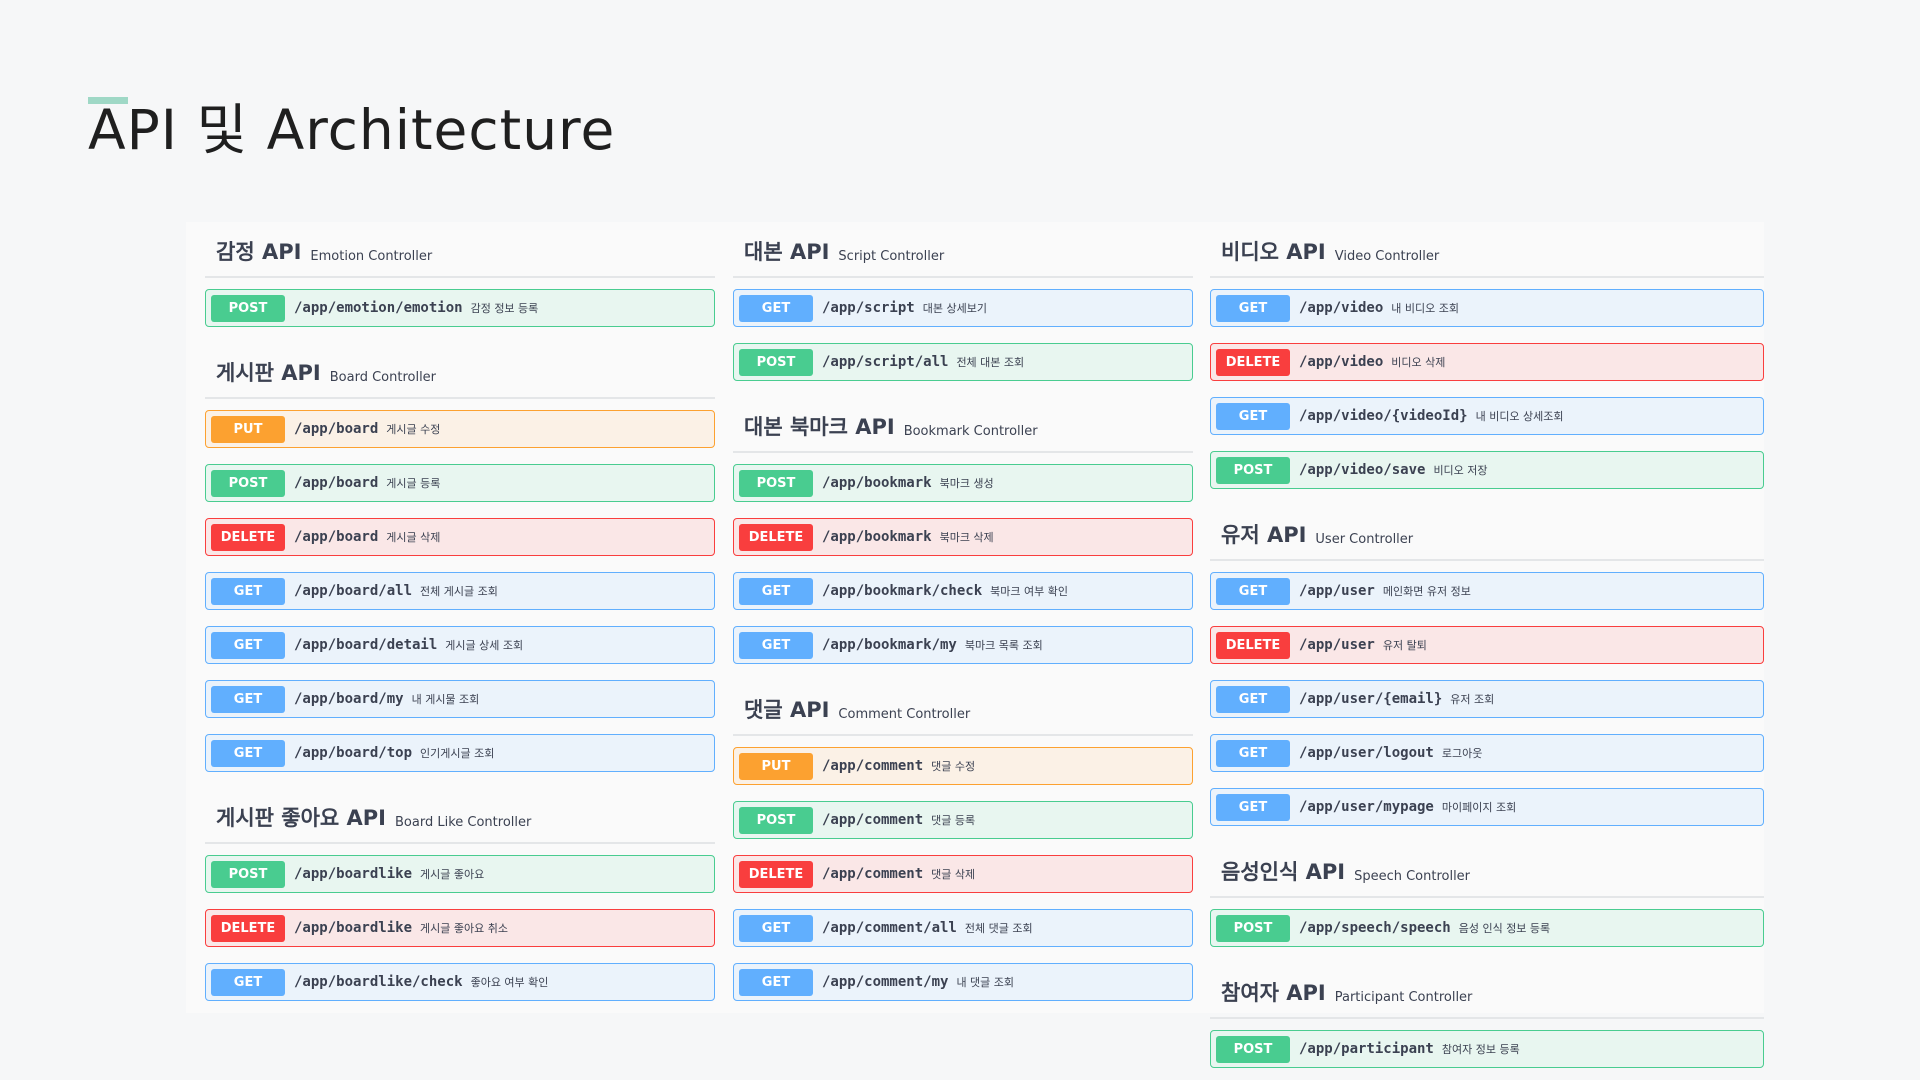 The width and height of the screenshot is (1920, 1080). What do you see at coordinates (889, 928) in the screenshot?
I see `endpoint-path: /app/comment/all` at bounding box center [889, 928].